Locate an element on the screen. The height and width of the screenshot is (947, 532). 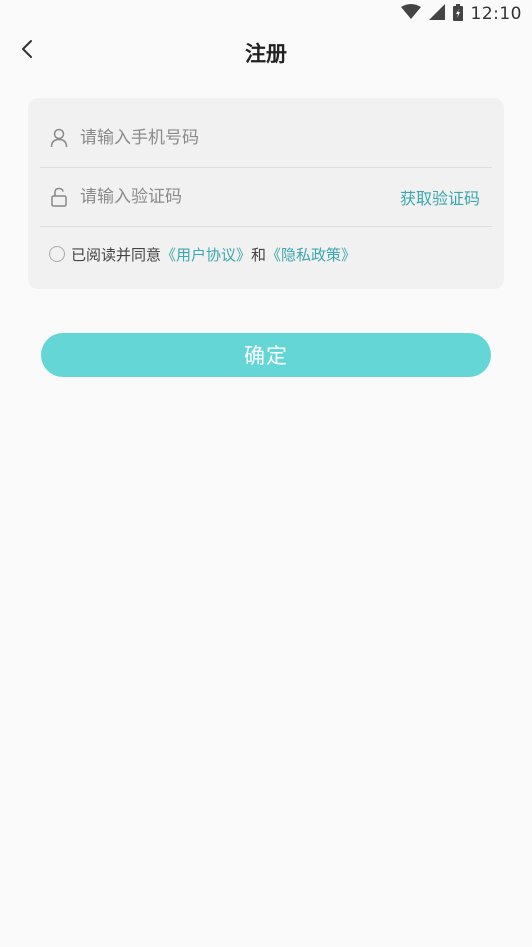
code-input is located at coordinates (240, 197).